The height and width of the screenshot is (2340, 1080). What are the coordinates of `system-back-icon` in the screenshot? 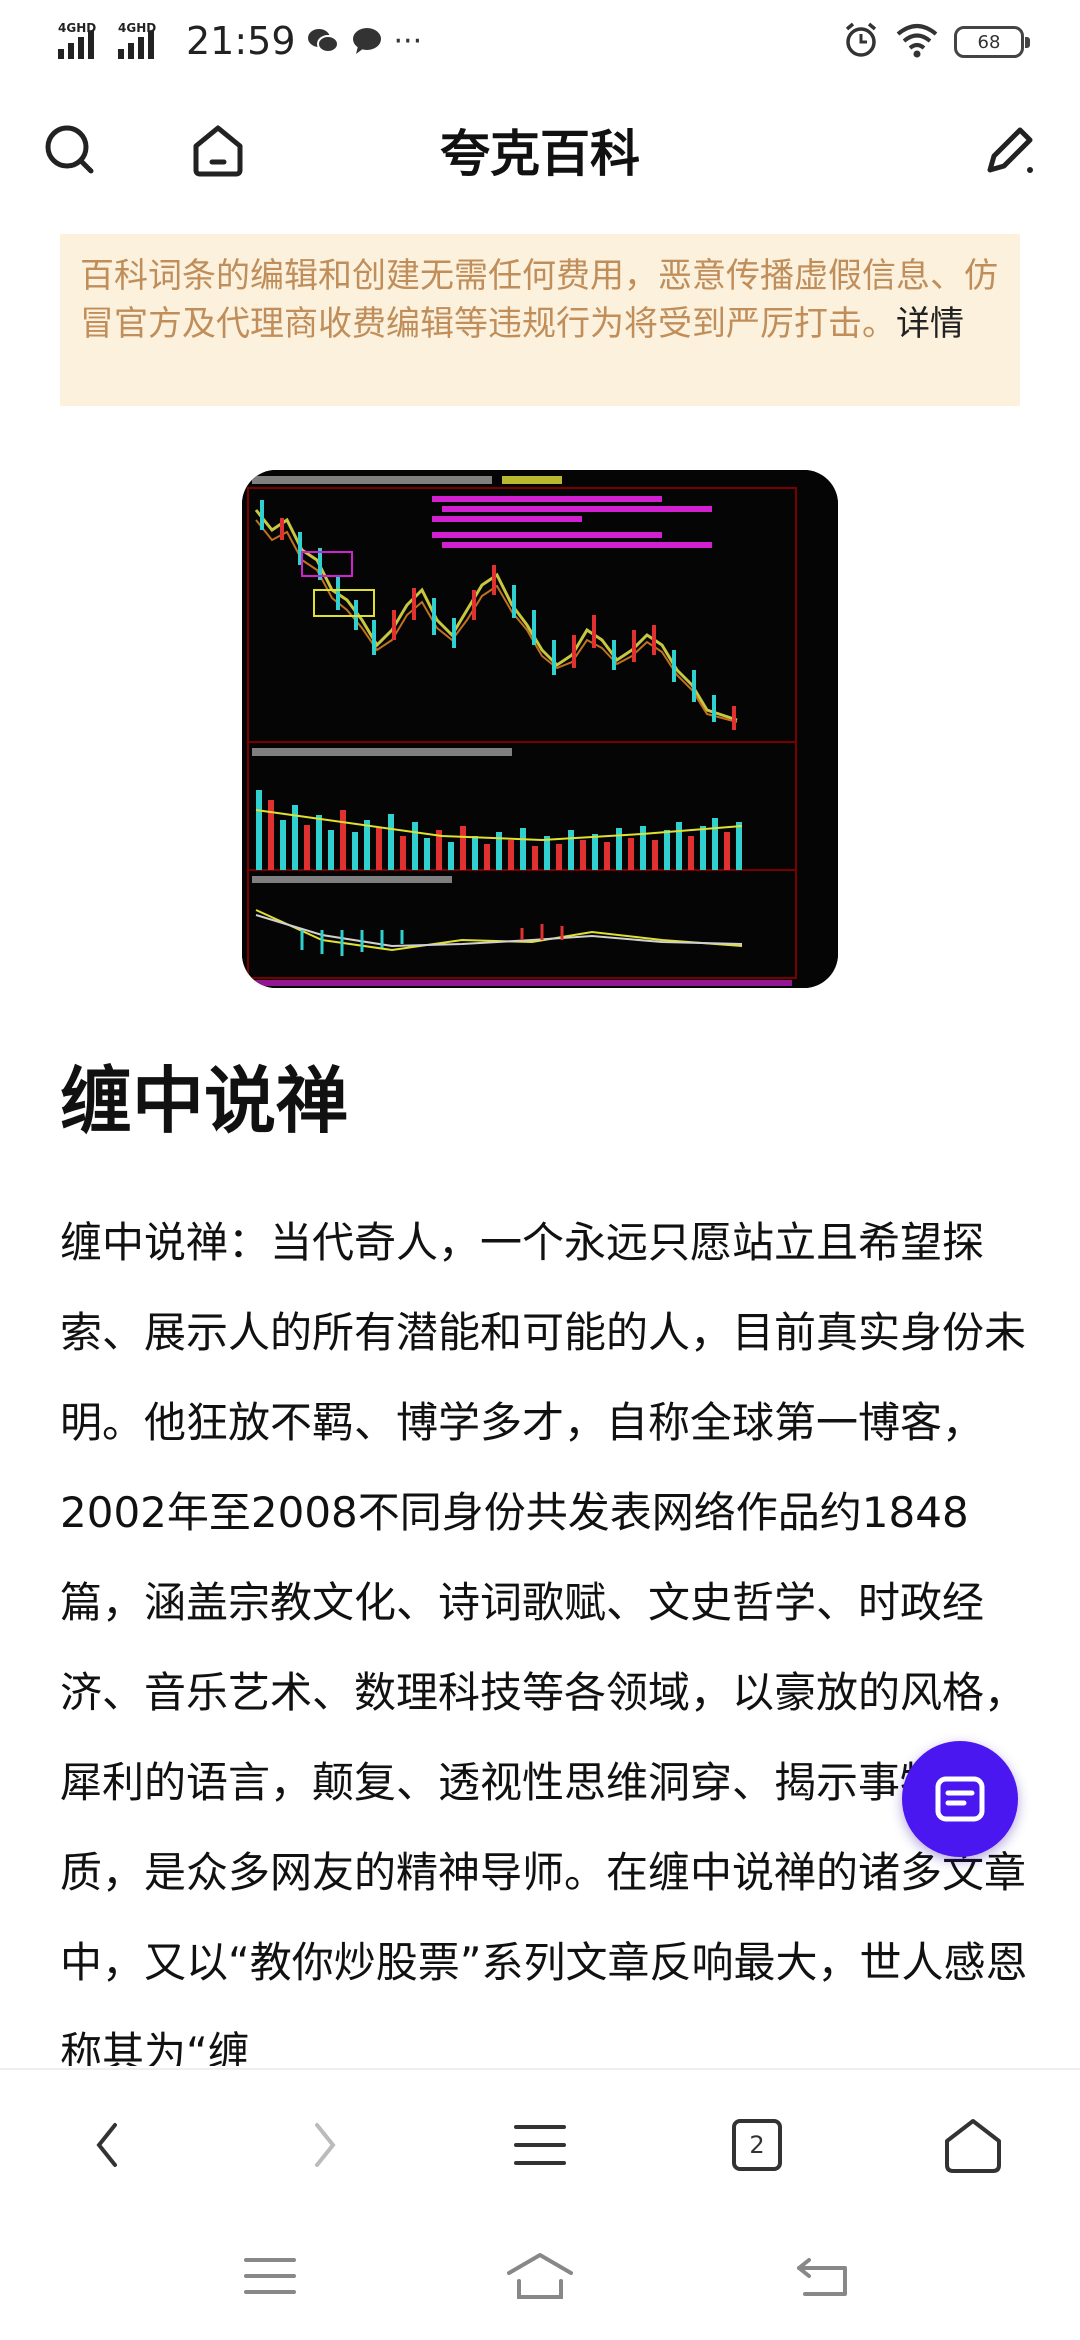 It's located at (822, 2277).